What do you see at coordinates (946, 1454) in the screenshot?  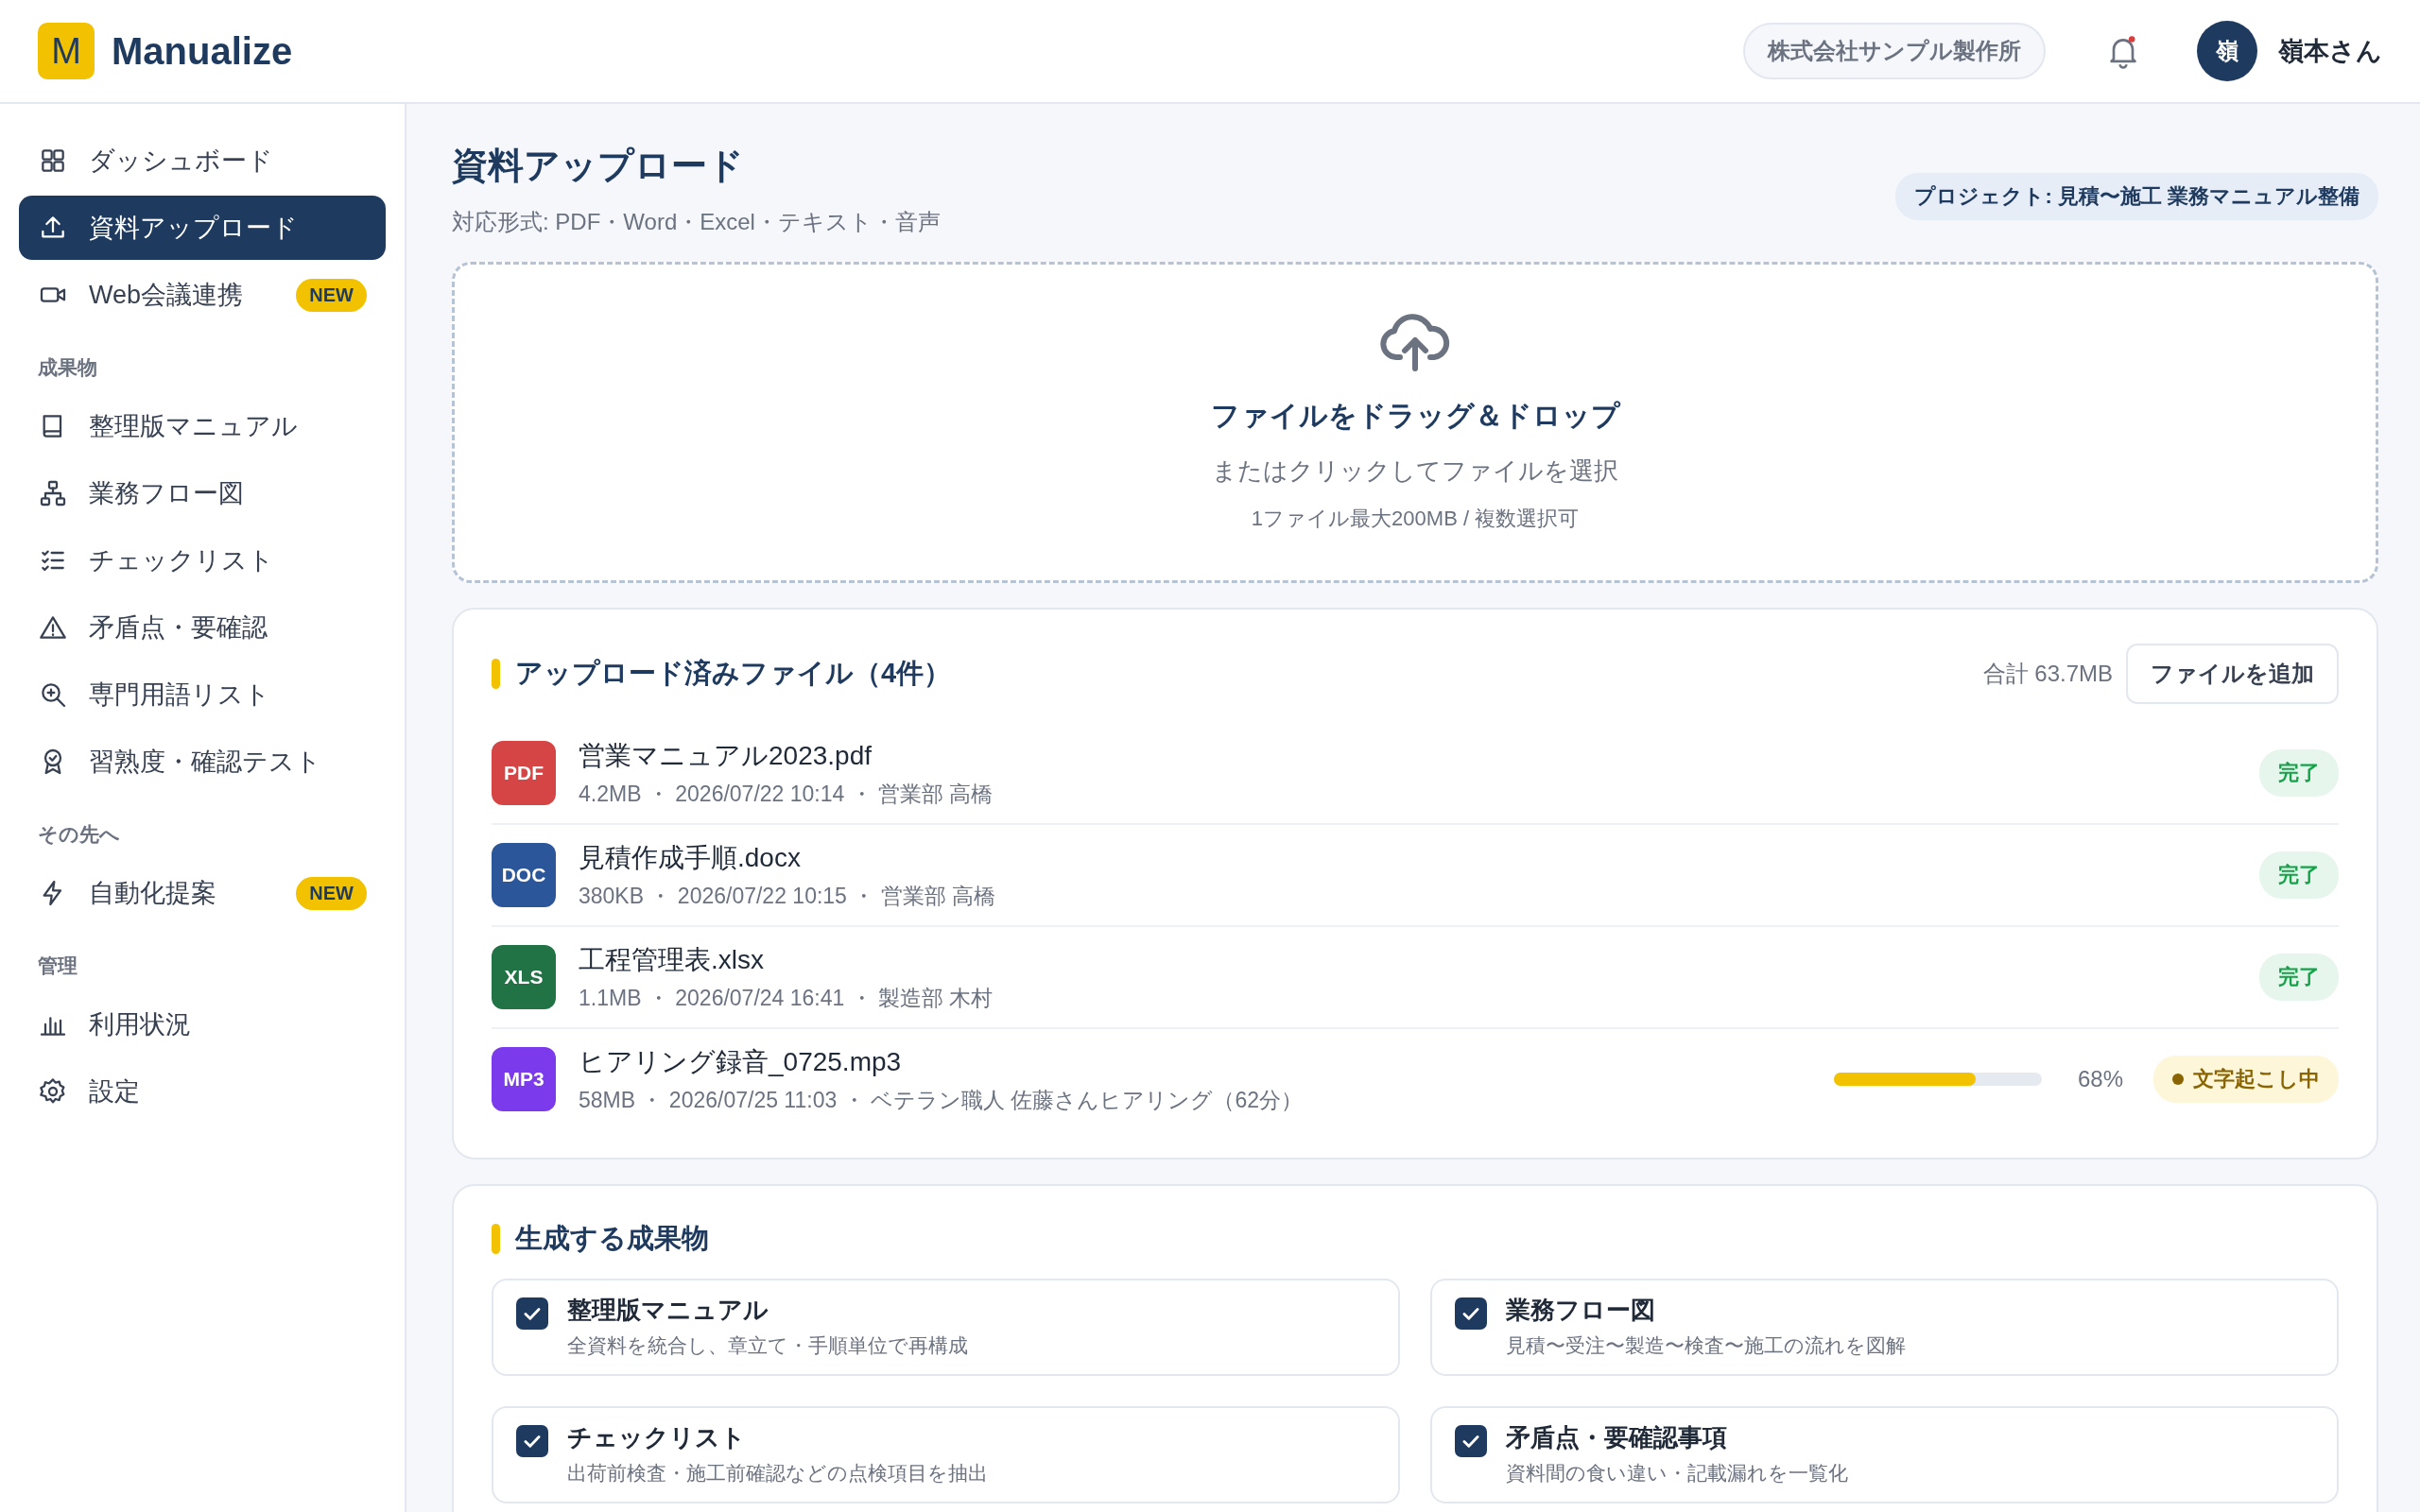 I see `output-option: チェックリスト 出荷前検査・施工前確認などの点検項目を抽出` at bounding box center [946, 1454].